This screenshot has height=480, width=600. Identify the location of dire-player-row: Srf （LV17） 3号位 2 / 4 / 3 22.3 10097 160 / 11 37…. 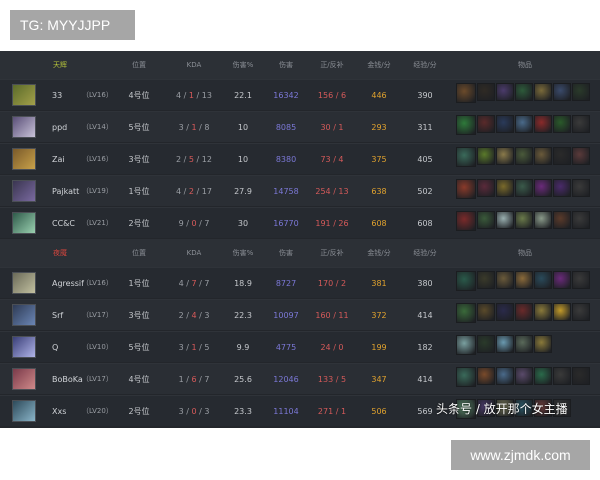
(300, 314).